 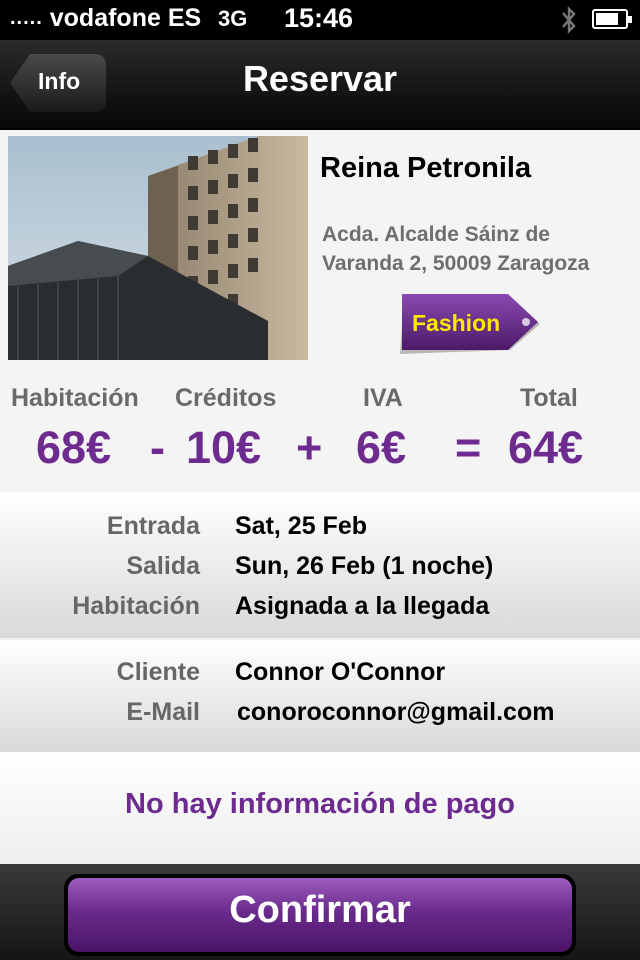 I want to click on price-header-total: Total, so click(x=549, y=398).